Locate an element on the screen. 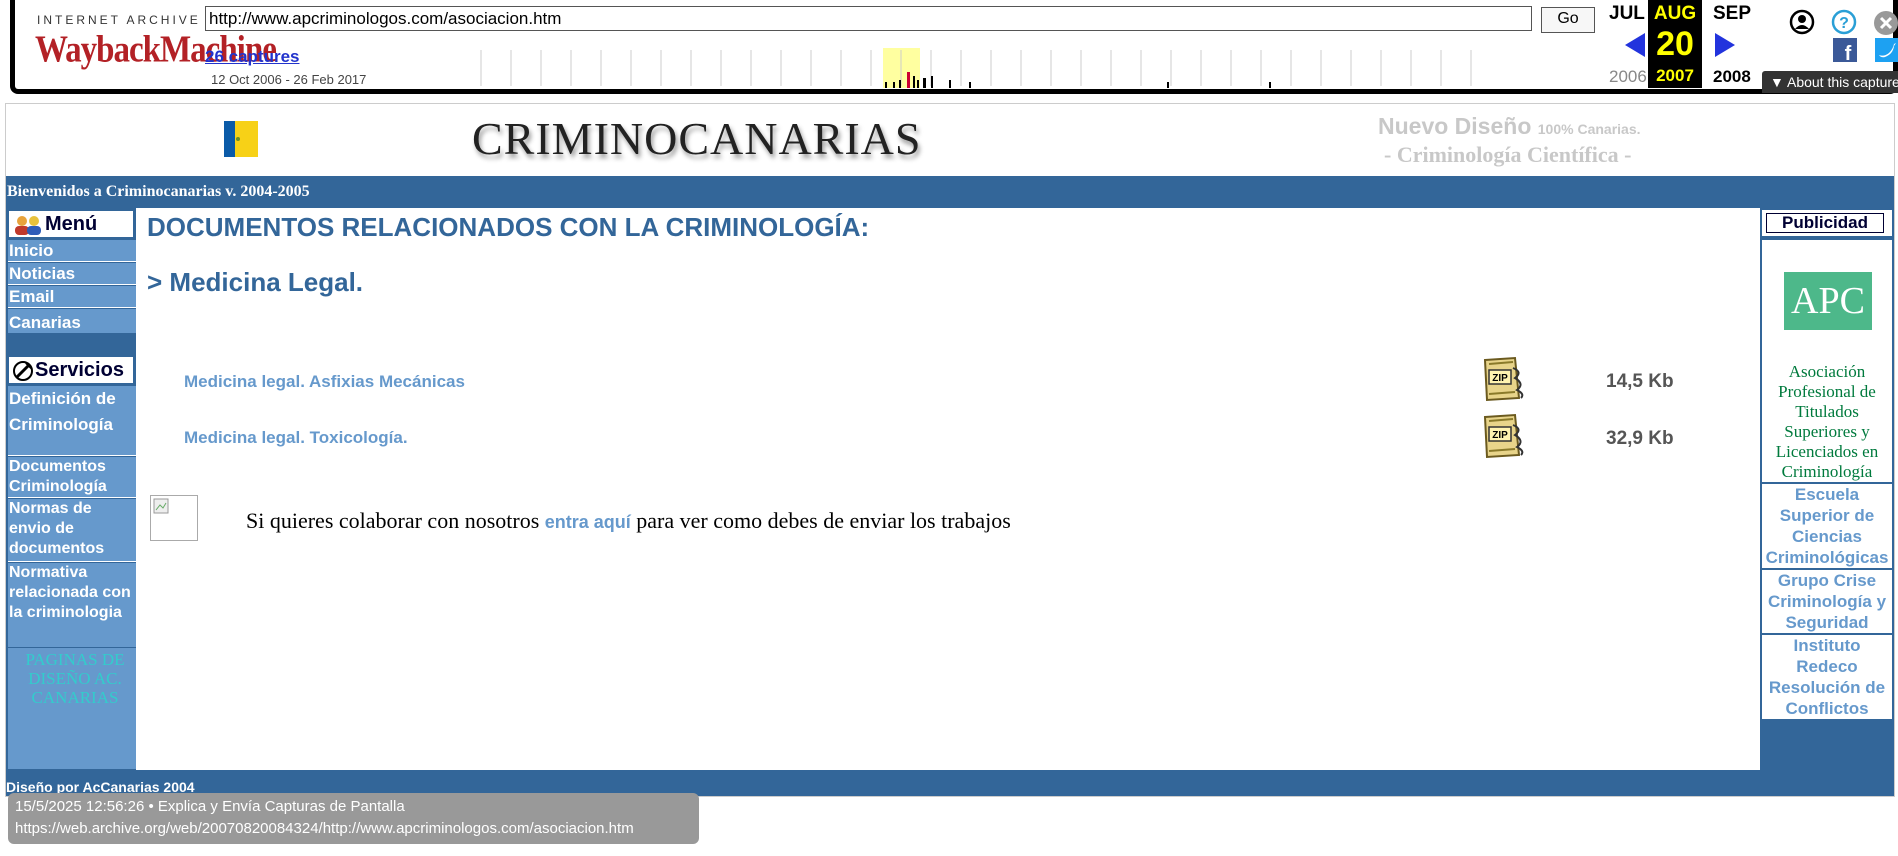 This screenshot has height=856, width=1898. nav-item-noticias: Noticias is located at coordinates (72, 274).